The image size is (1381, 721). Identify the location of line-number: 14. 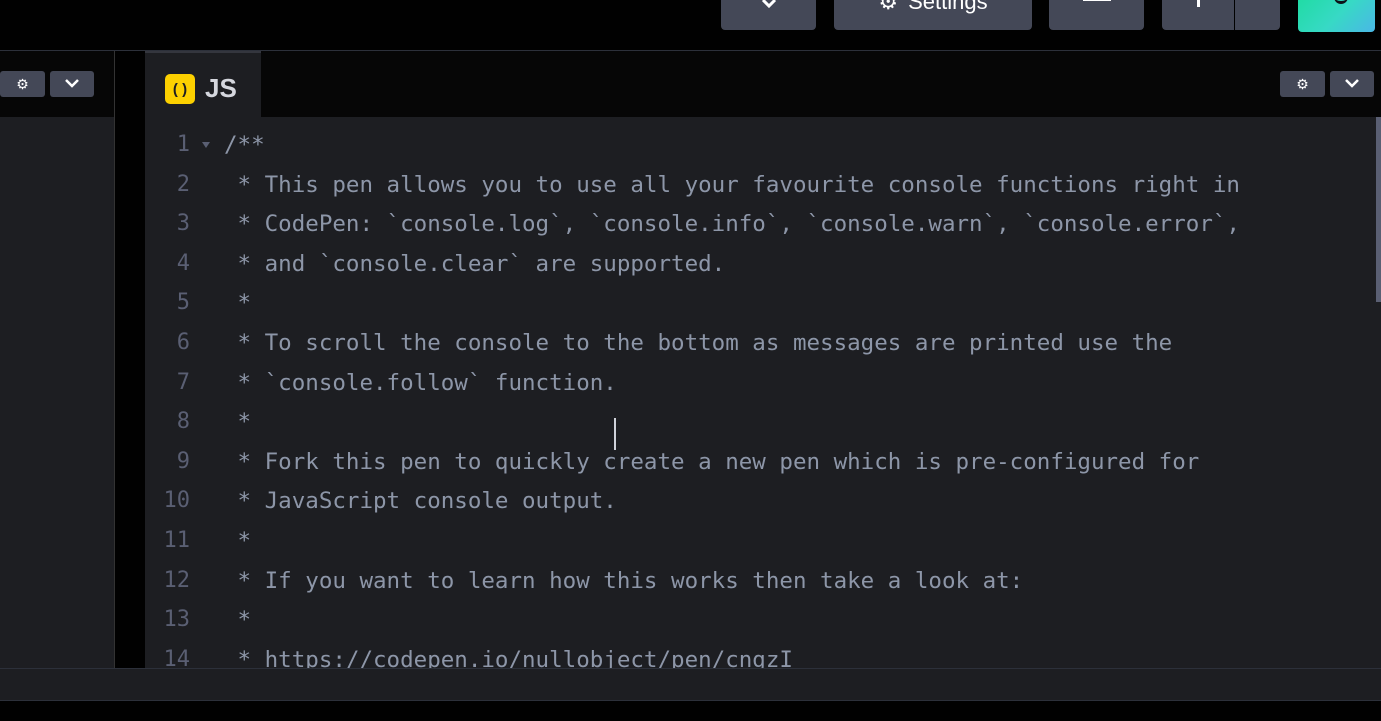
(177, 657).